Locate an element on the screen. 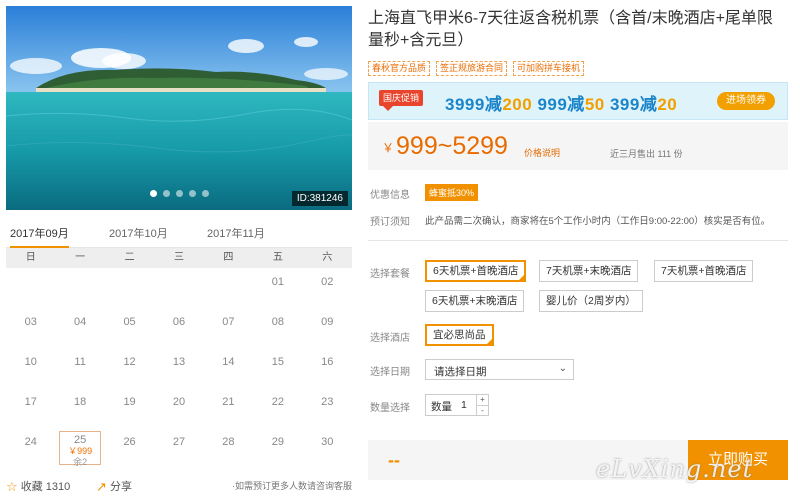  calendar-day: 05 is located at coordinates (129, 328).